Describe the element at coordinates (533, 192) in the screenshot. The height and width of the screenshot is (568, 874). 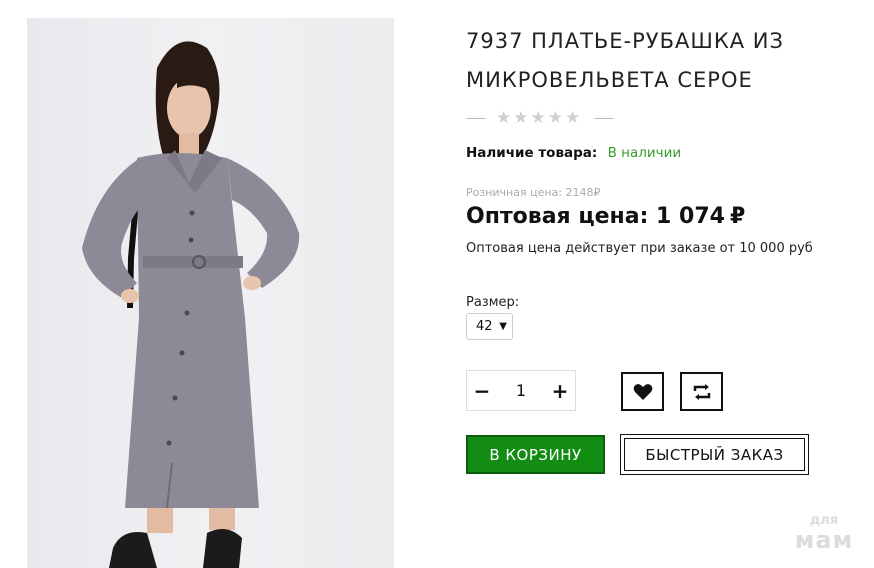
I see `retail-price: Розничная цена: 2148₽` at that location.